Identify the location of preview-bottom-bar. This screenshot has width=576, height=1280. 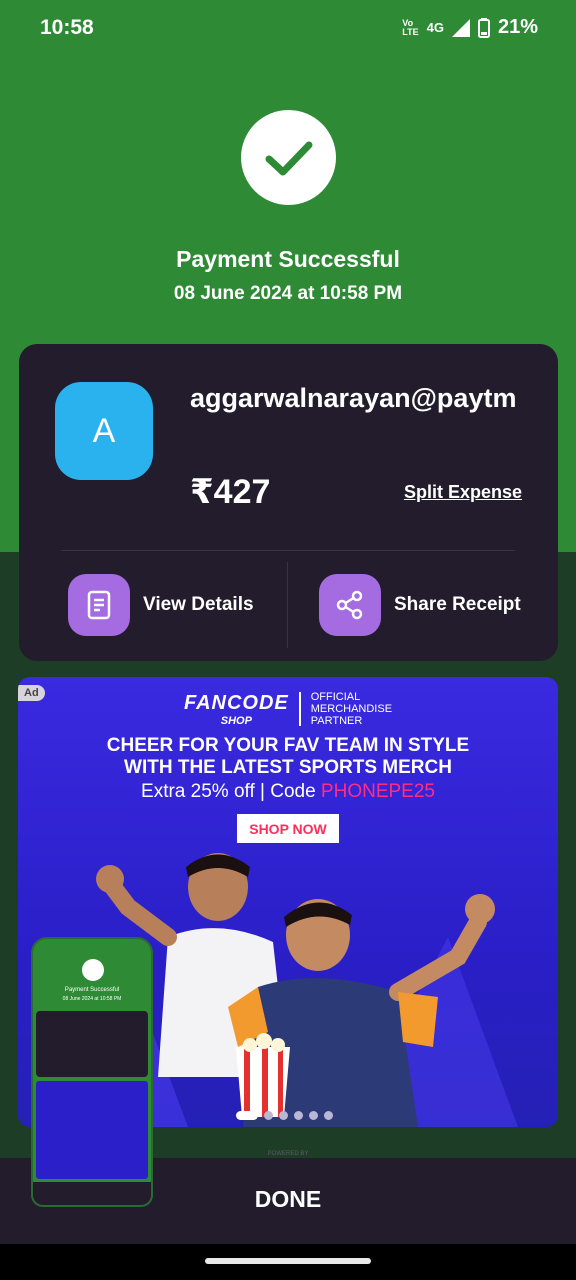
(92, 1193).